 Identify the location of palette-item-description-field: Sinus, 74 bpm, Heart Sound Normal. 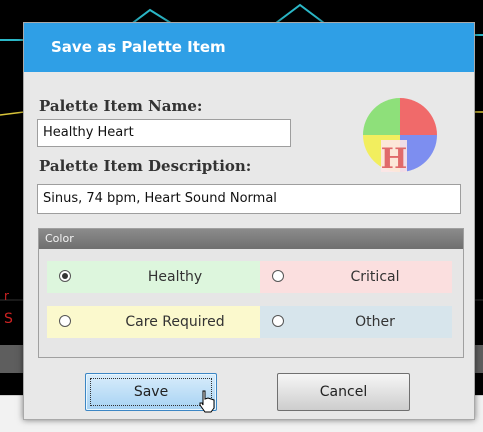
(249, 199).